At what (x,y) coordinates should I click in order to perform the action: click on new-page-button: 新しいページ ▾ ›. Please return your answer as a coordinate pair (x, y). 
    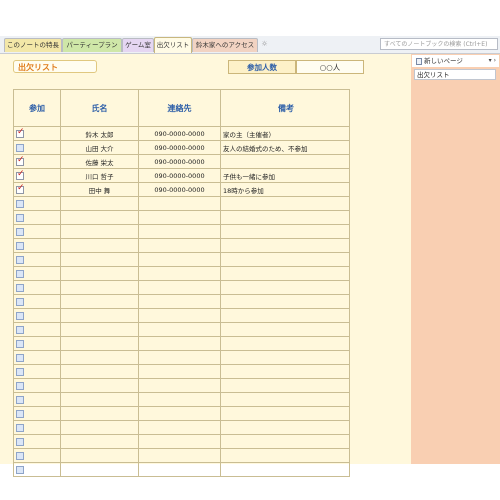
    Looking at the image, I should click on (455, 61).